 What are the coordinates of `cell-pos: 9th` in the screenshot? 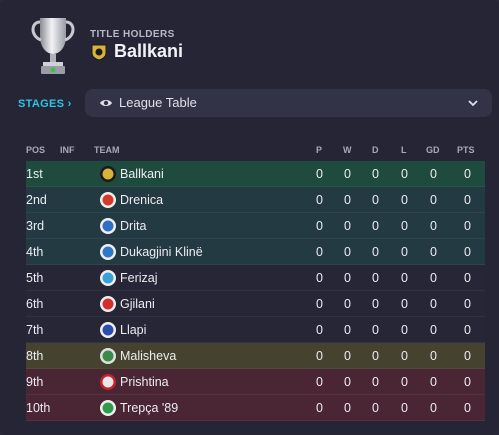 It's located at (35, 382).